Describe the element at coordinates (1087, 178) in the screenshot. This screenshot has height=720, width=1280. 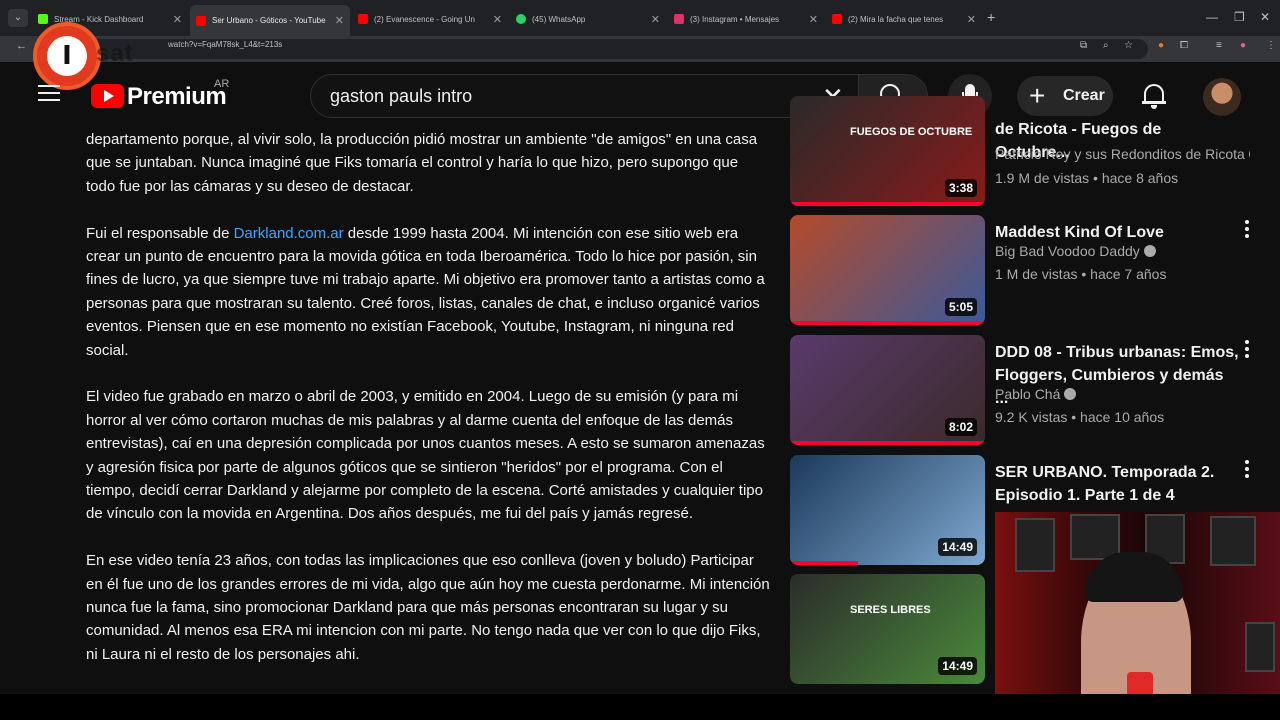
I see `related-video-meta: 1.9 M de vistas • hace 8 años` at that location.